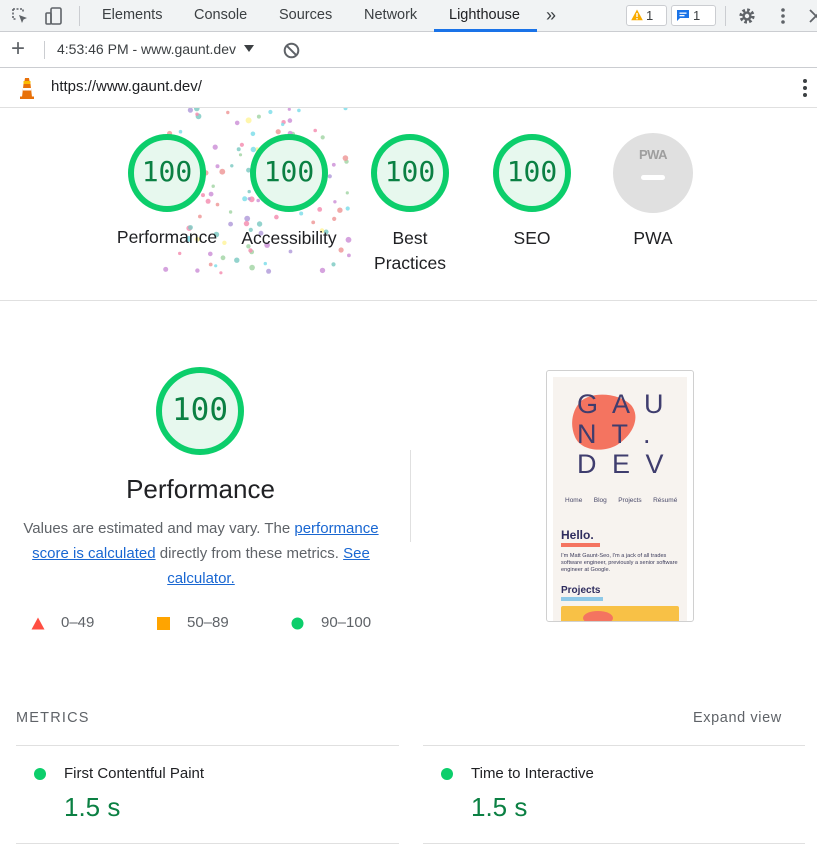 The image size is (817, 852). Describe the element at coordinates (582, 599) in the screenshot. I see `projects-underline` at that location.